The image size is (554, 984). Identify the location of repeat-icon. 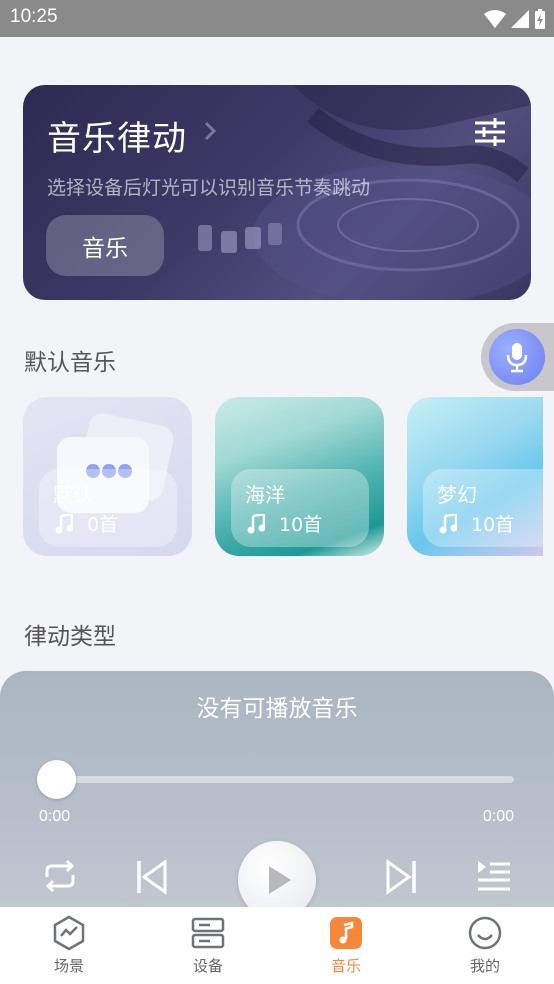
(60, 876).